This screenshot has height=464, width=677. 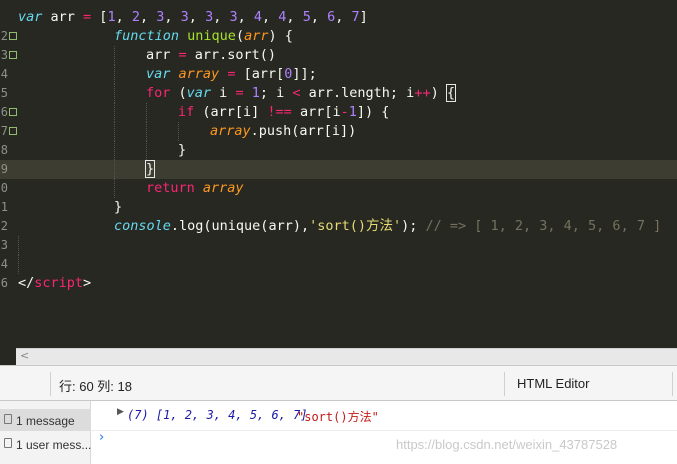 I want to click on line-number: 0, so click(x=4, y=188).